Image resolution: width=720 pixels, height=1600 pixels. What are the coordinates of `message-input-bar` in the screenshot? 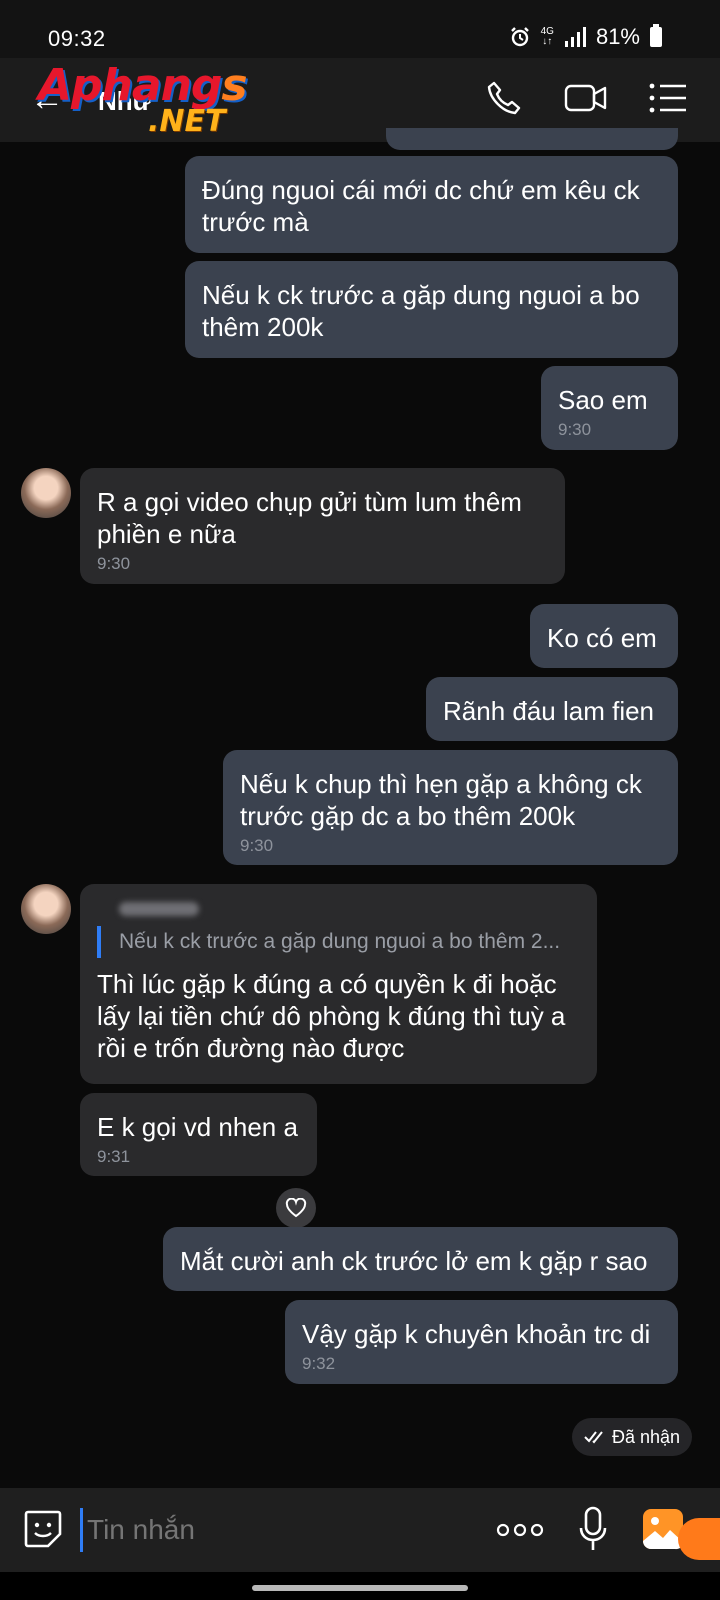 It's located at (360, 1530).